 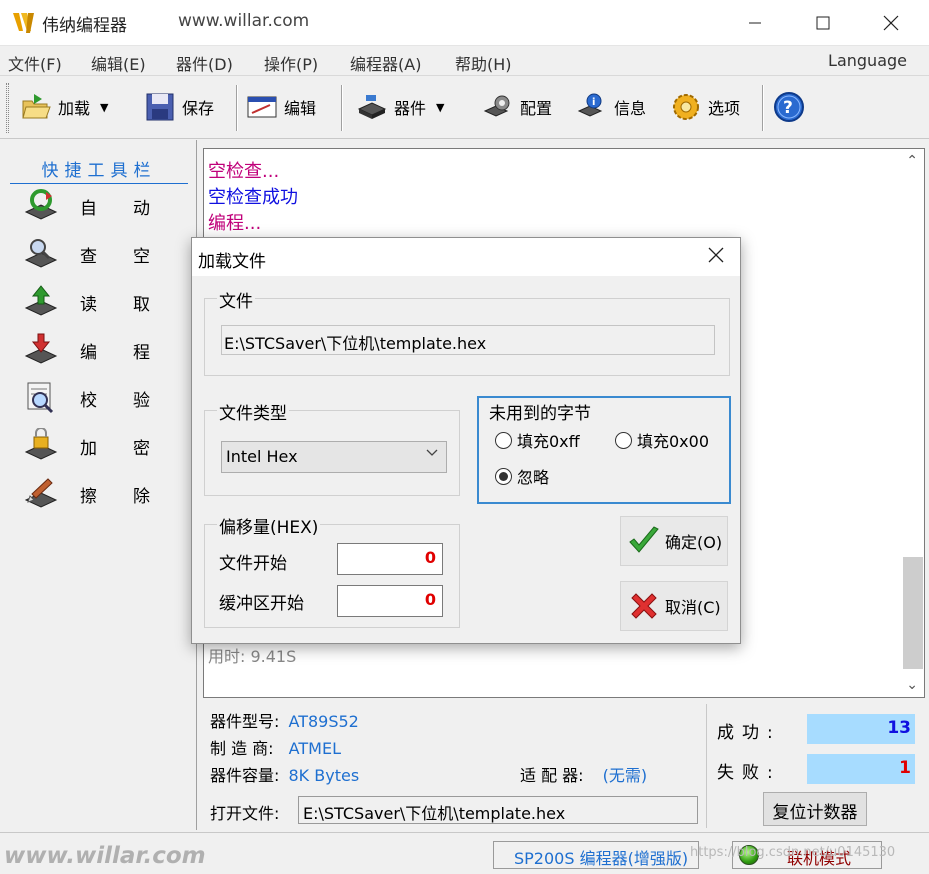 I want to click on open-file-label: 打开文件:, so click(x=245, y=813).